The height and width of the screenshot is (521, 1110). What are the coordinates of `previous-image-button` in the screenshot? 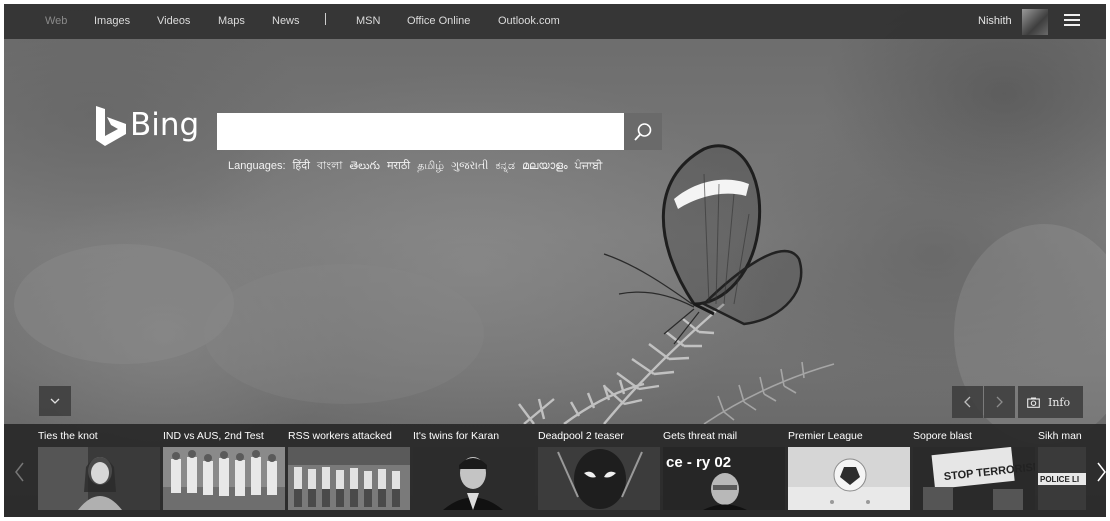 It's located at (967, 402).